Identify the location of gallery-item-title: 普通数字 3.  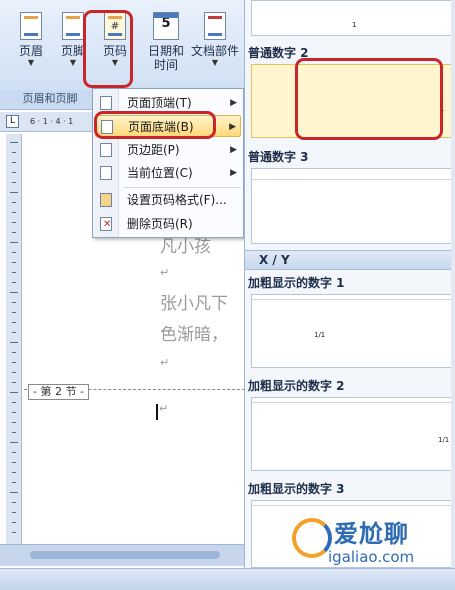
(278, 157).